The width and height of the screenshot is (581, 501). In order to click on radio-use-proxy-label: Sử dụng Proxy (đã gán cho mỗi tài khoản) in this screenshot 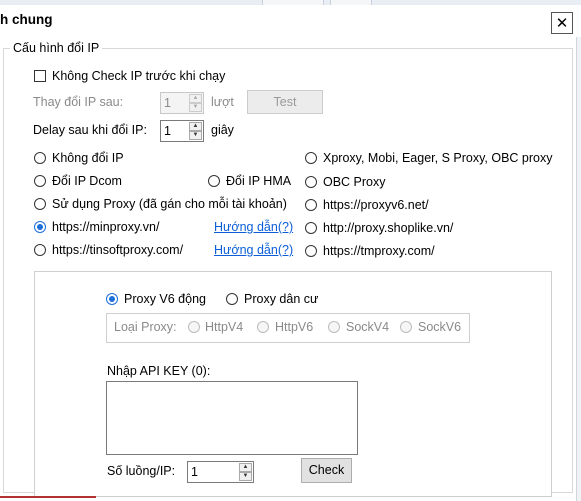, I will do `click(169, 204)`.